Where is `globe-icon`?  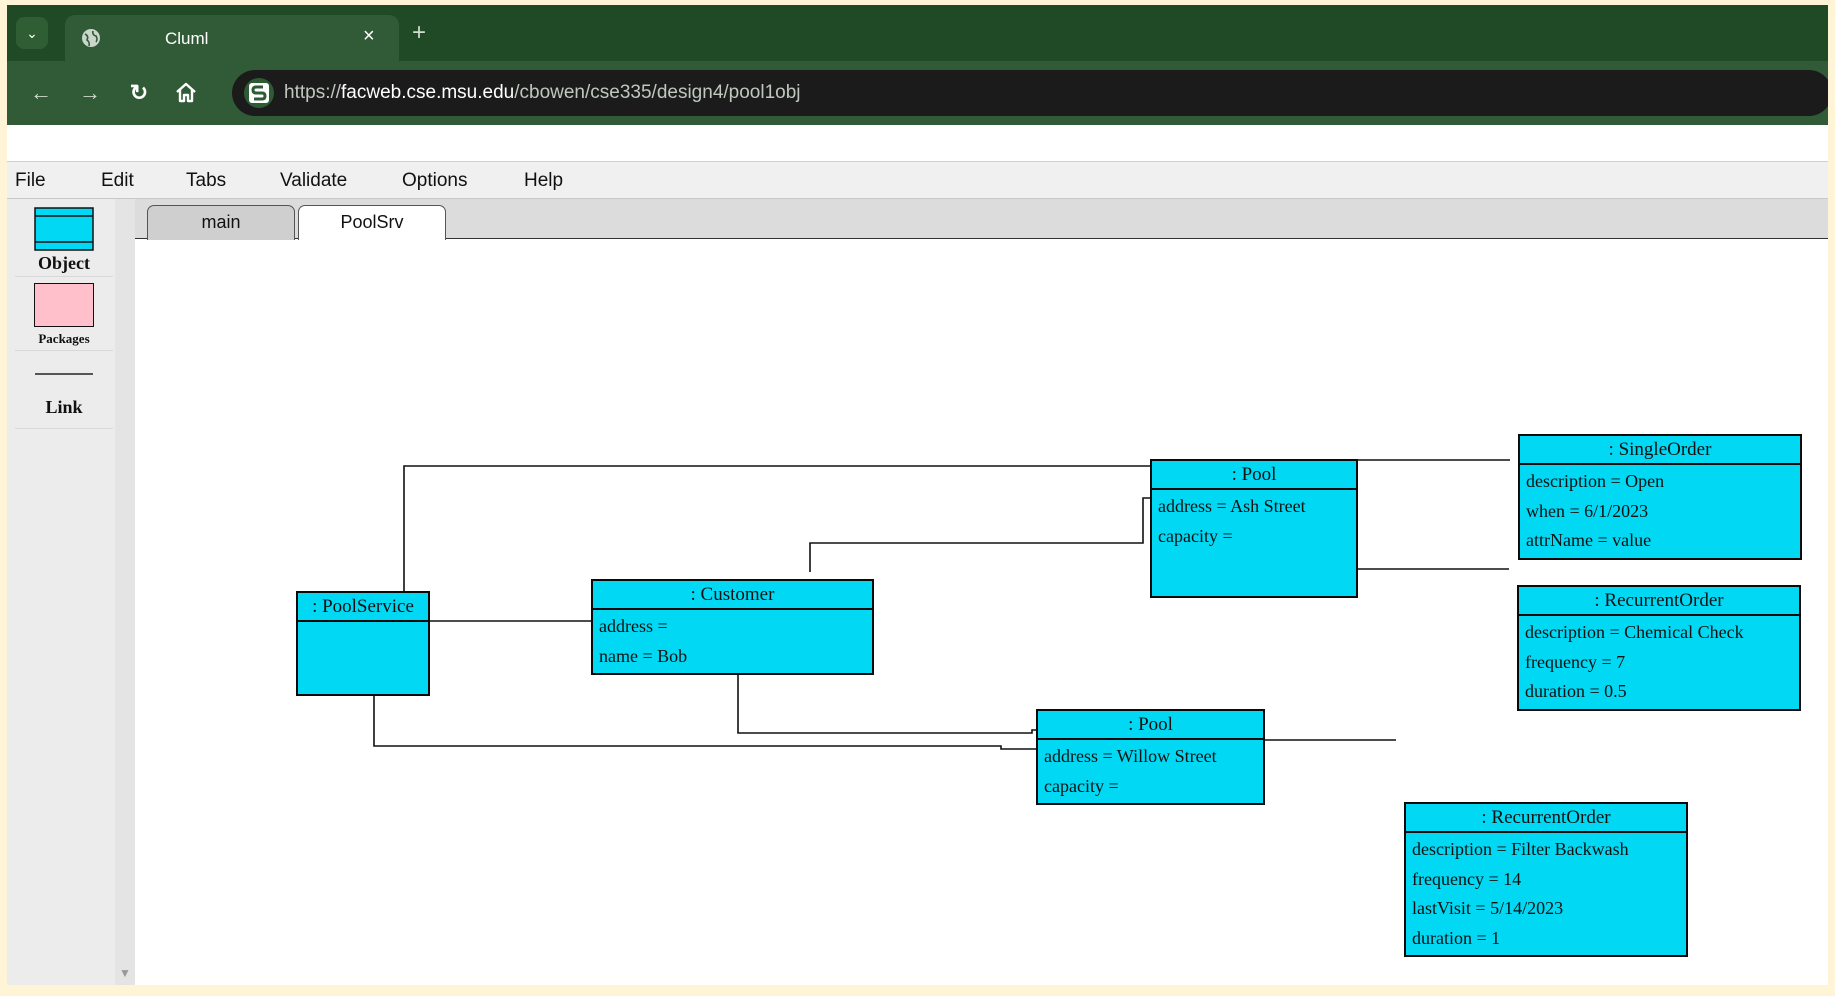
globe-icon is located at coordinates (91, 38).